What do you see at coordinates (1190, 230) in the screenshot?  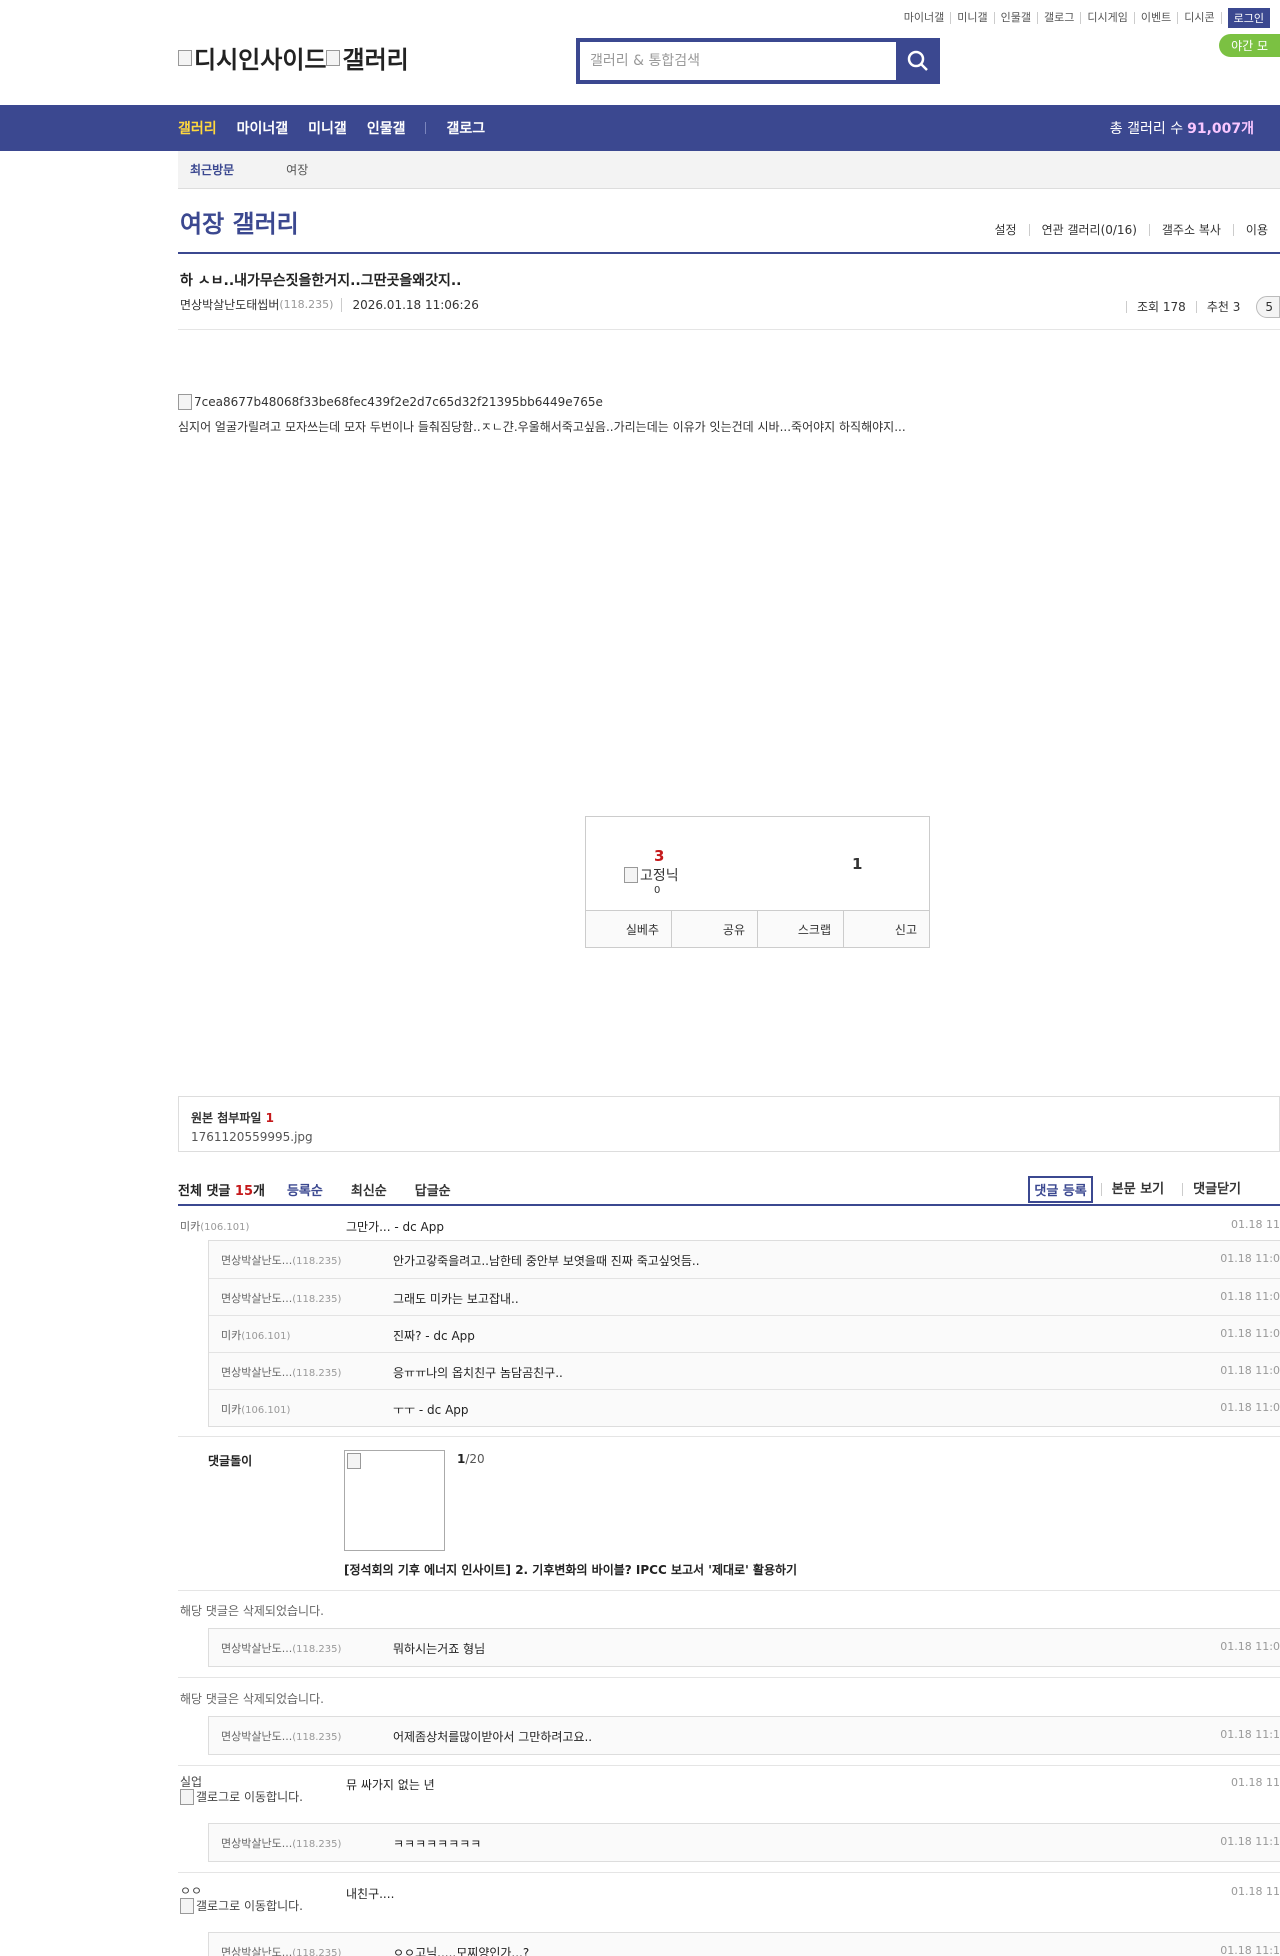 I see `gallery-option-copy-url: 갤주소 복사` at bounding box center [1190, 230].